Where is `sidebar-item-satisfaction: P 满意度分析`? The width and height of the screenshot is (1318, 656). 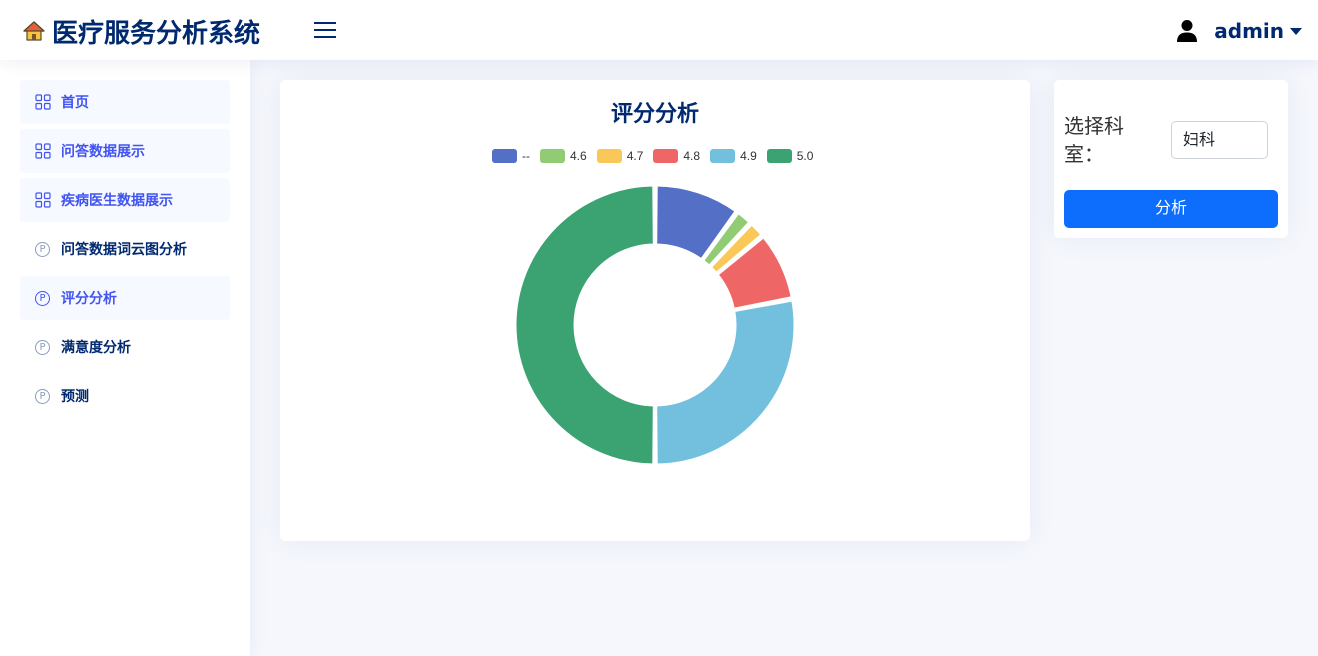
sidebar-item-satisfaction: P 满意度分析 is located at coordinates (125, 347).